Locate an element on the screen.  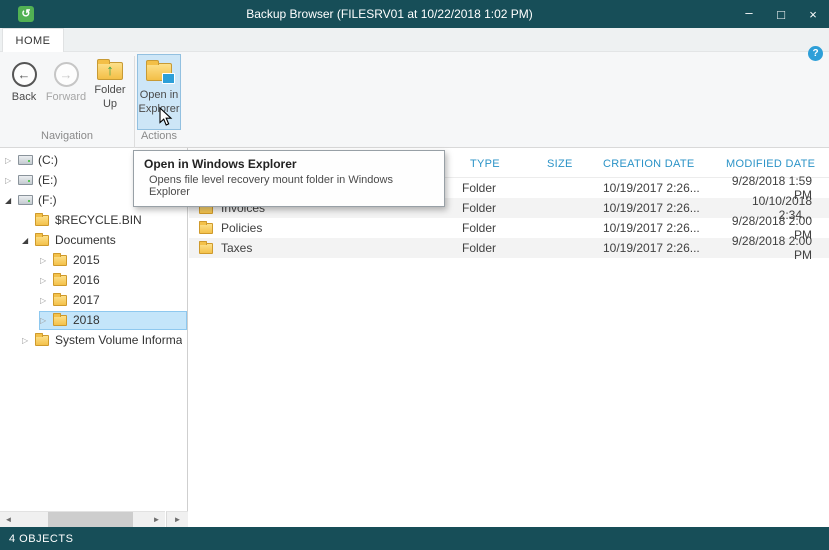
minimize-button: – is located at coordinates (749, 14).